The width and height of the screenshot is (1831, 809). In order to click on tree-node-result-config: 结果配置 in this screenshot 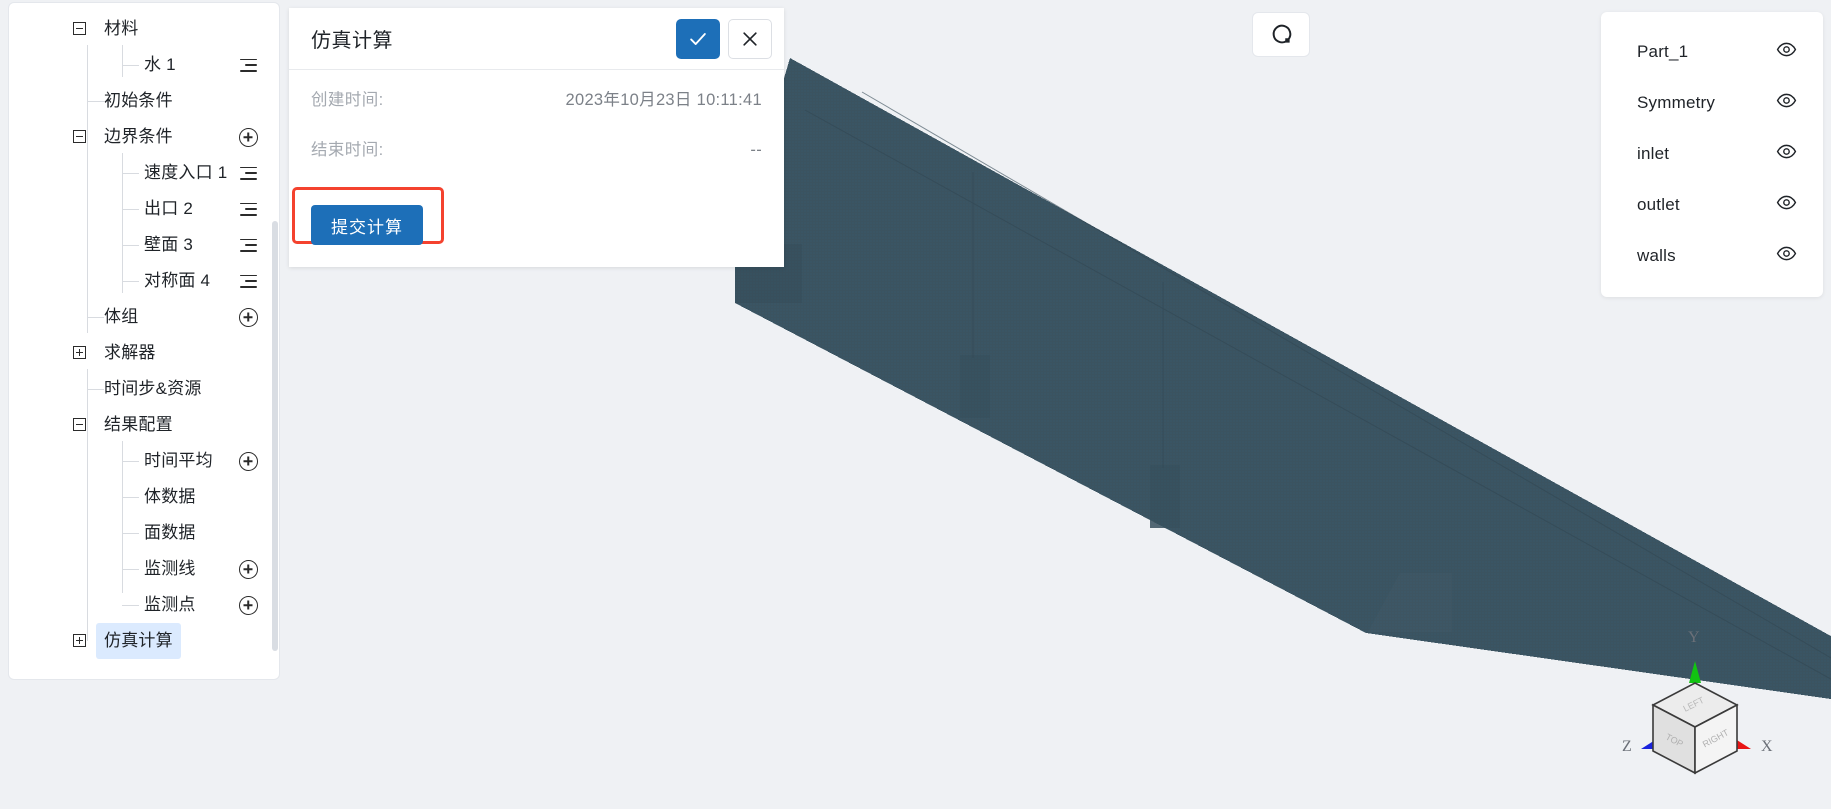, I will do `click(144, 425)`.